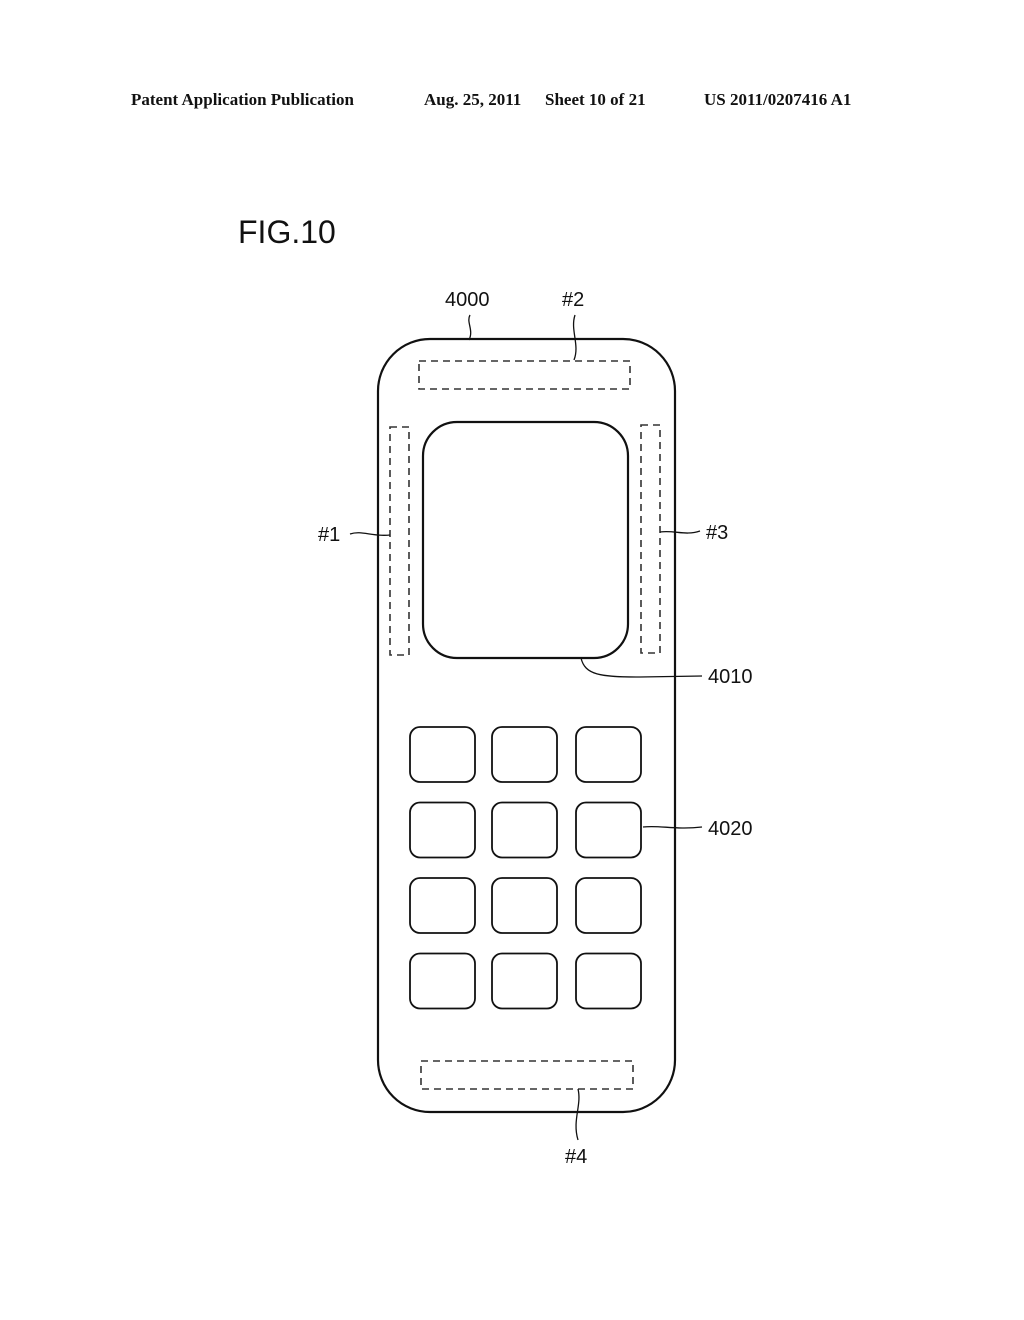 The width and height of the screenshot is (1024, 1320). What do you see at coordinates (525, 540) in the screenshot?
I see `display-screen` at bounding box center [525, 540].